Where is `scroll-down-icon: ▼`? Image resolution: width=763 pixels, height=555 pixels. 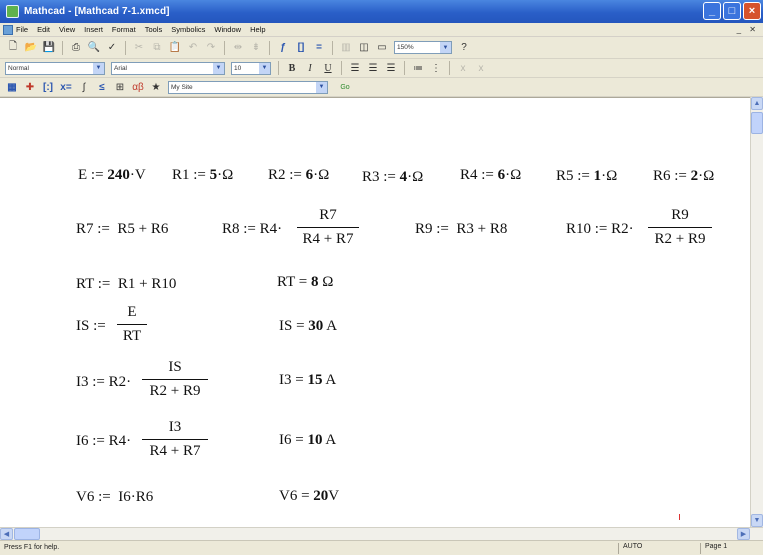
scroll-down-icon: ▼ is located at coordinates (757, 520).